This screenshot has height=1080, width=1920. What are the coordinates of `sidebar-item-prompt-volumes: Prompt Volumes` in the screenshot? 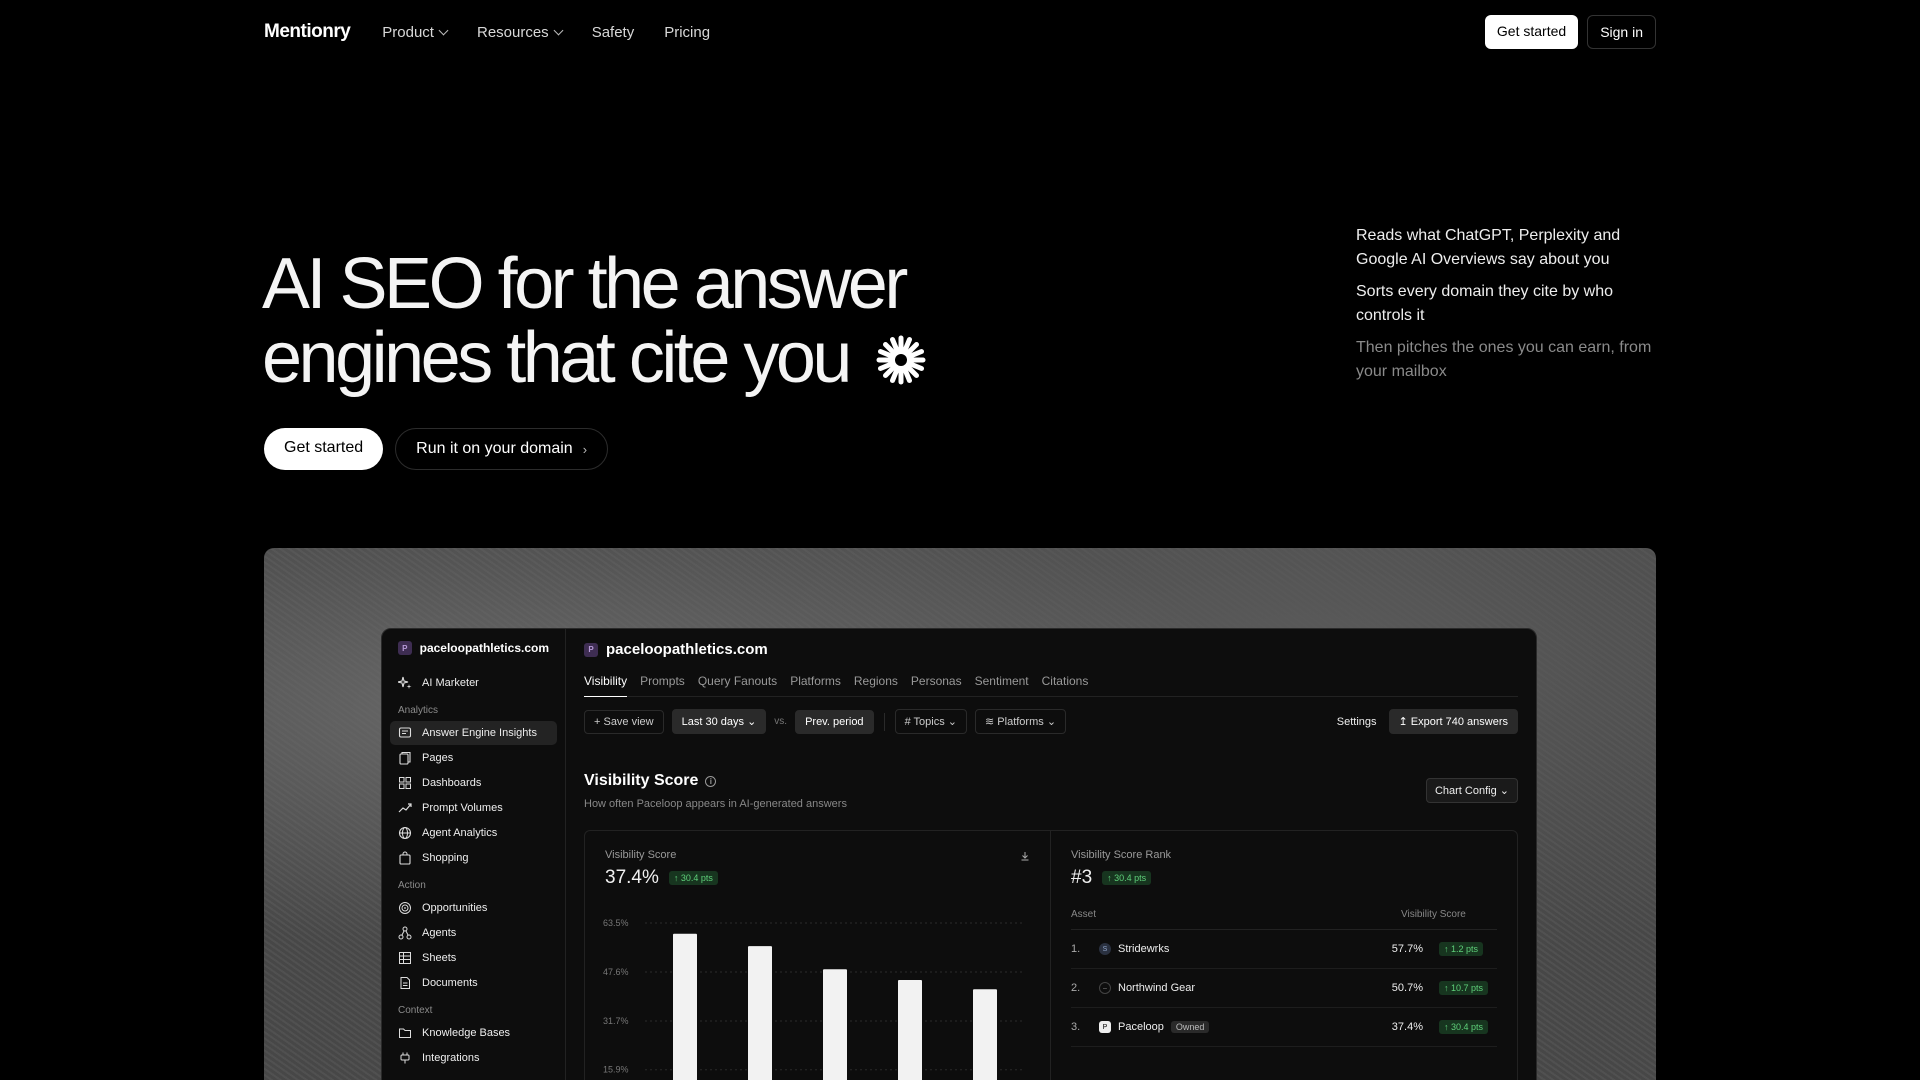 It's located at (473, 808).